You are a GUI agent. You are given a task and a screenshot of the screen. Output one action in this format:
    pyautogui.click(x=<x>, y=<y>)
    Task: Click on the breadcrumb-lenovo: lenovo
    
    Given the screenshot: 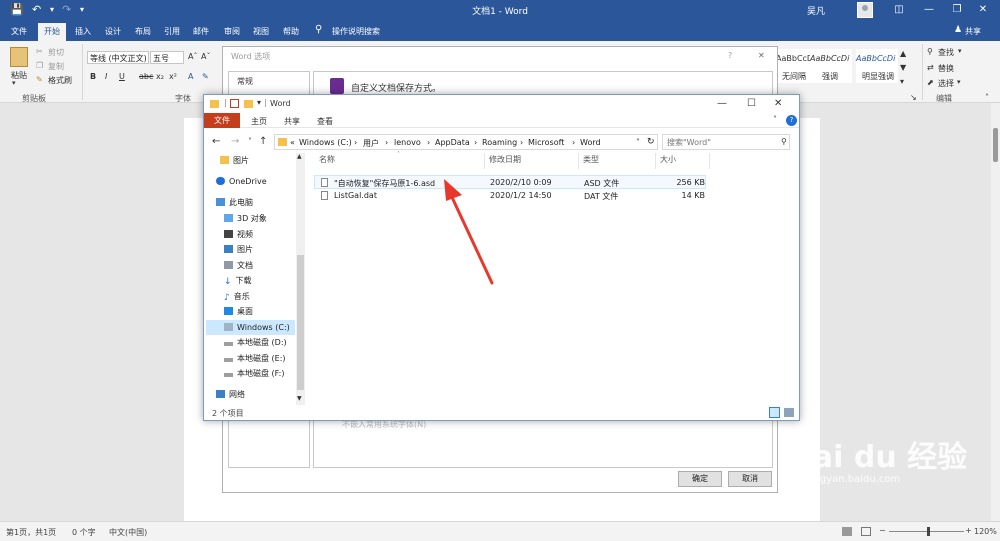 What is the action you would take?
    pyautogui.click(x=407, y=142)
    